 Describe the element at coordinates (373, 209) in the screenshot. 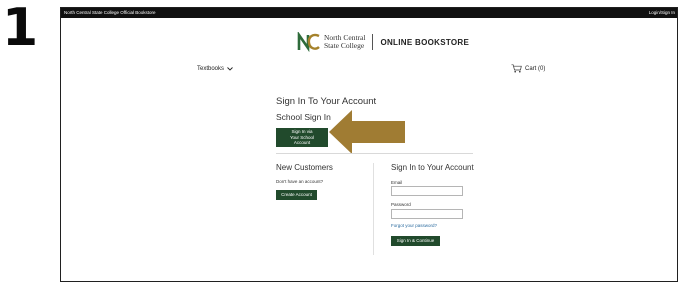

I see `column-divider` at that location.